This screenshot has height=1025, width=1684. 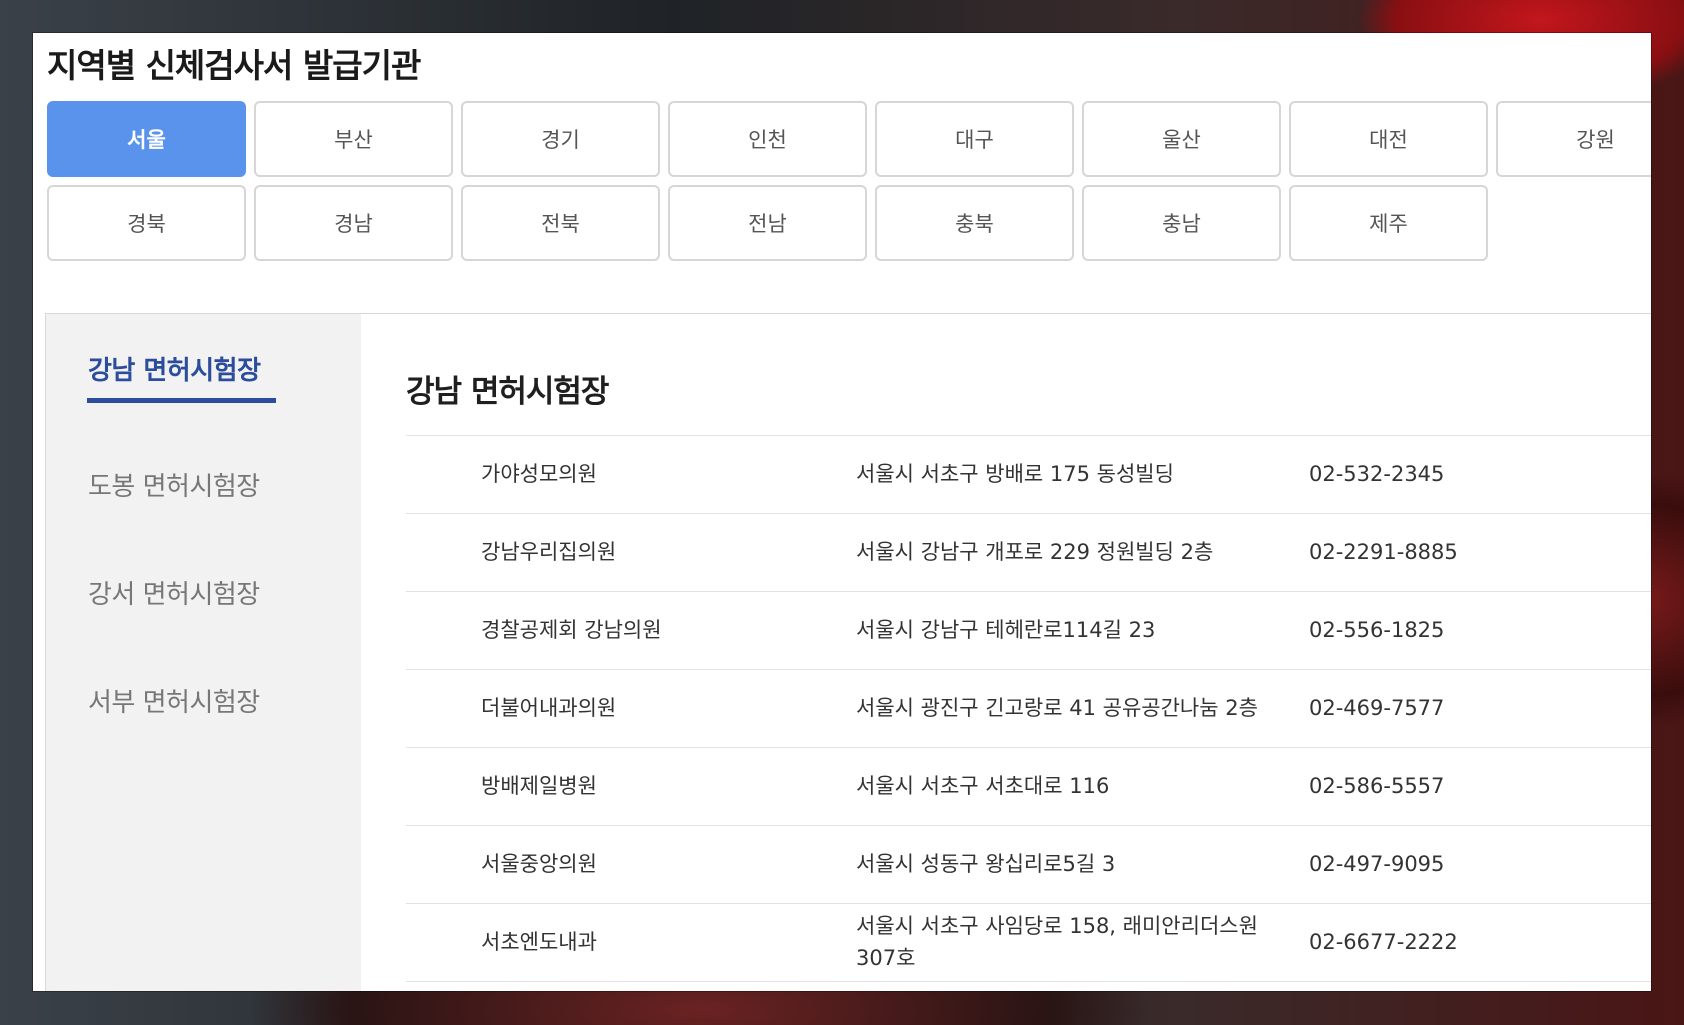 What do you see at coordinates (1388, 223) in the screenshot?
I see `region-tab-jeju: 제주` at bounding box center [1388, 223].